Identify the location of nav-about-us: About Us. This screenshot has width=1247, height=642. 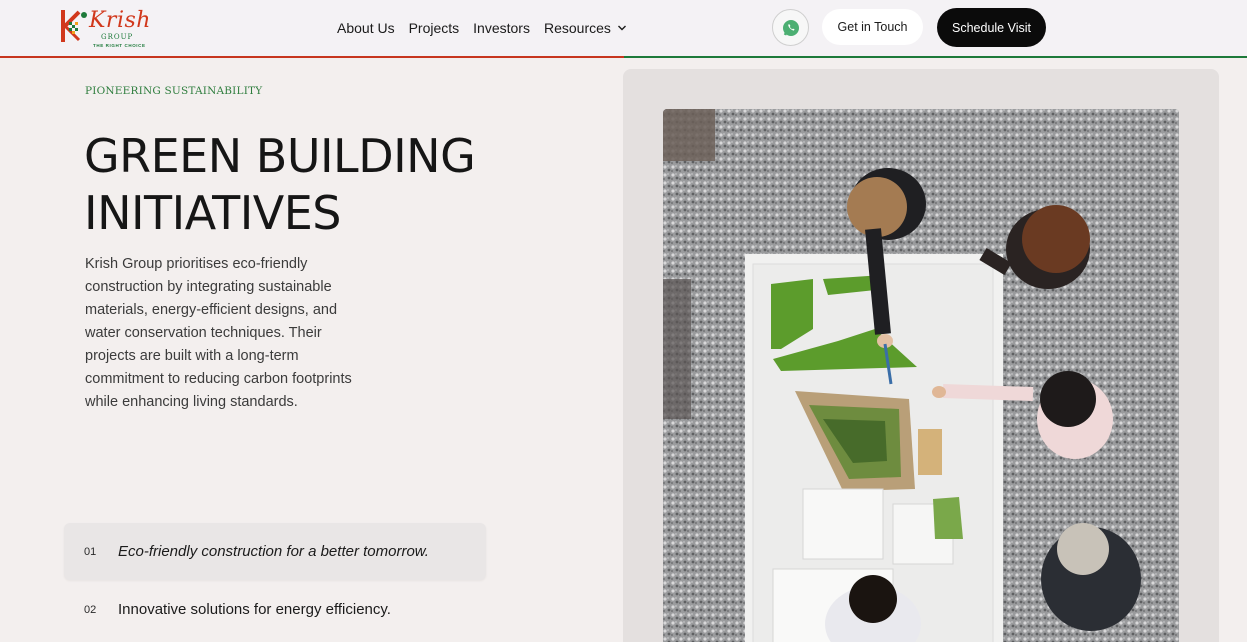
(366, 28).